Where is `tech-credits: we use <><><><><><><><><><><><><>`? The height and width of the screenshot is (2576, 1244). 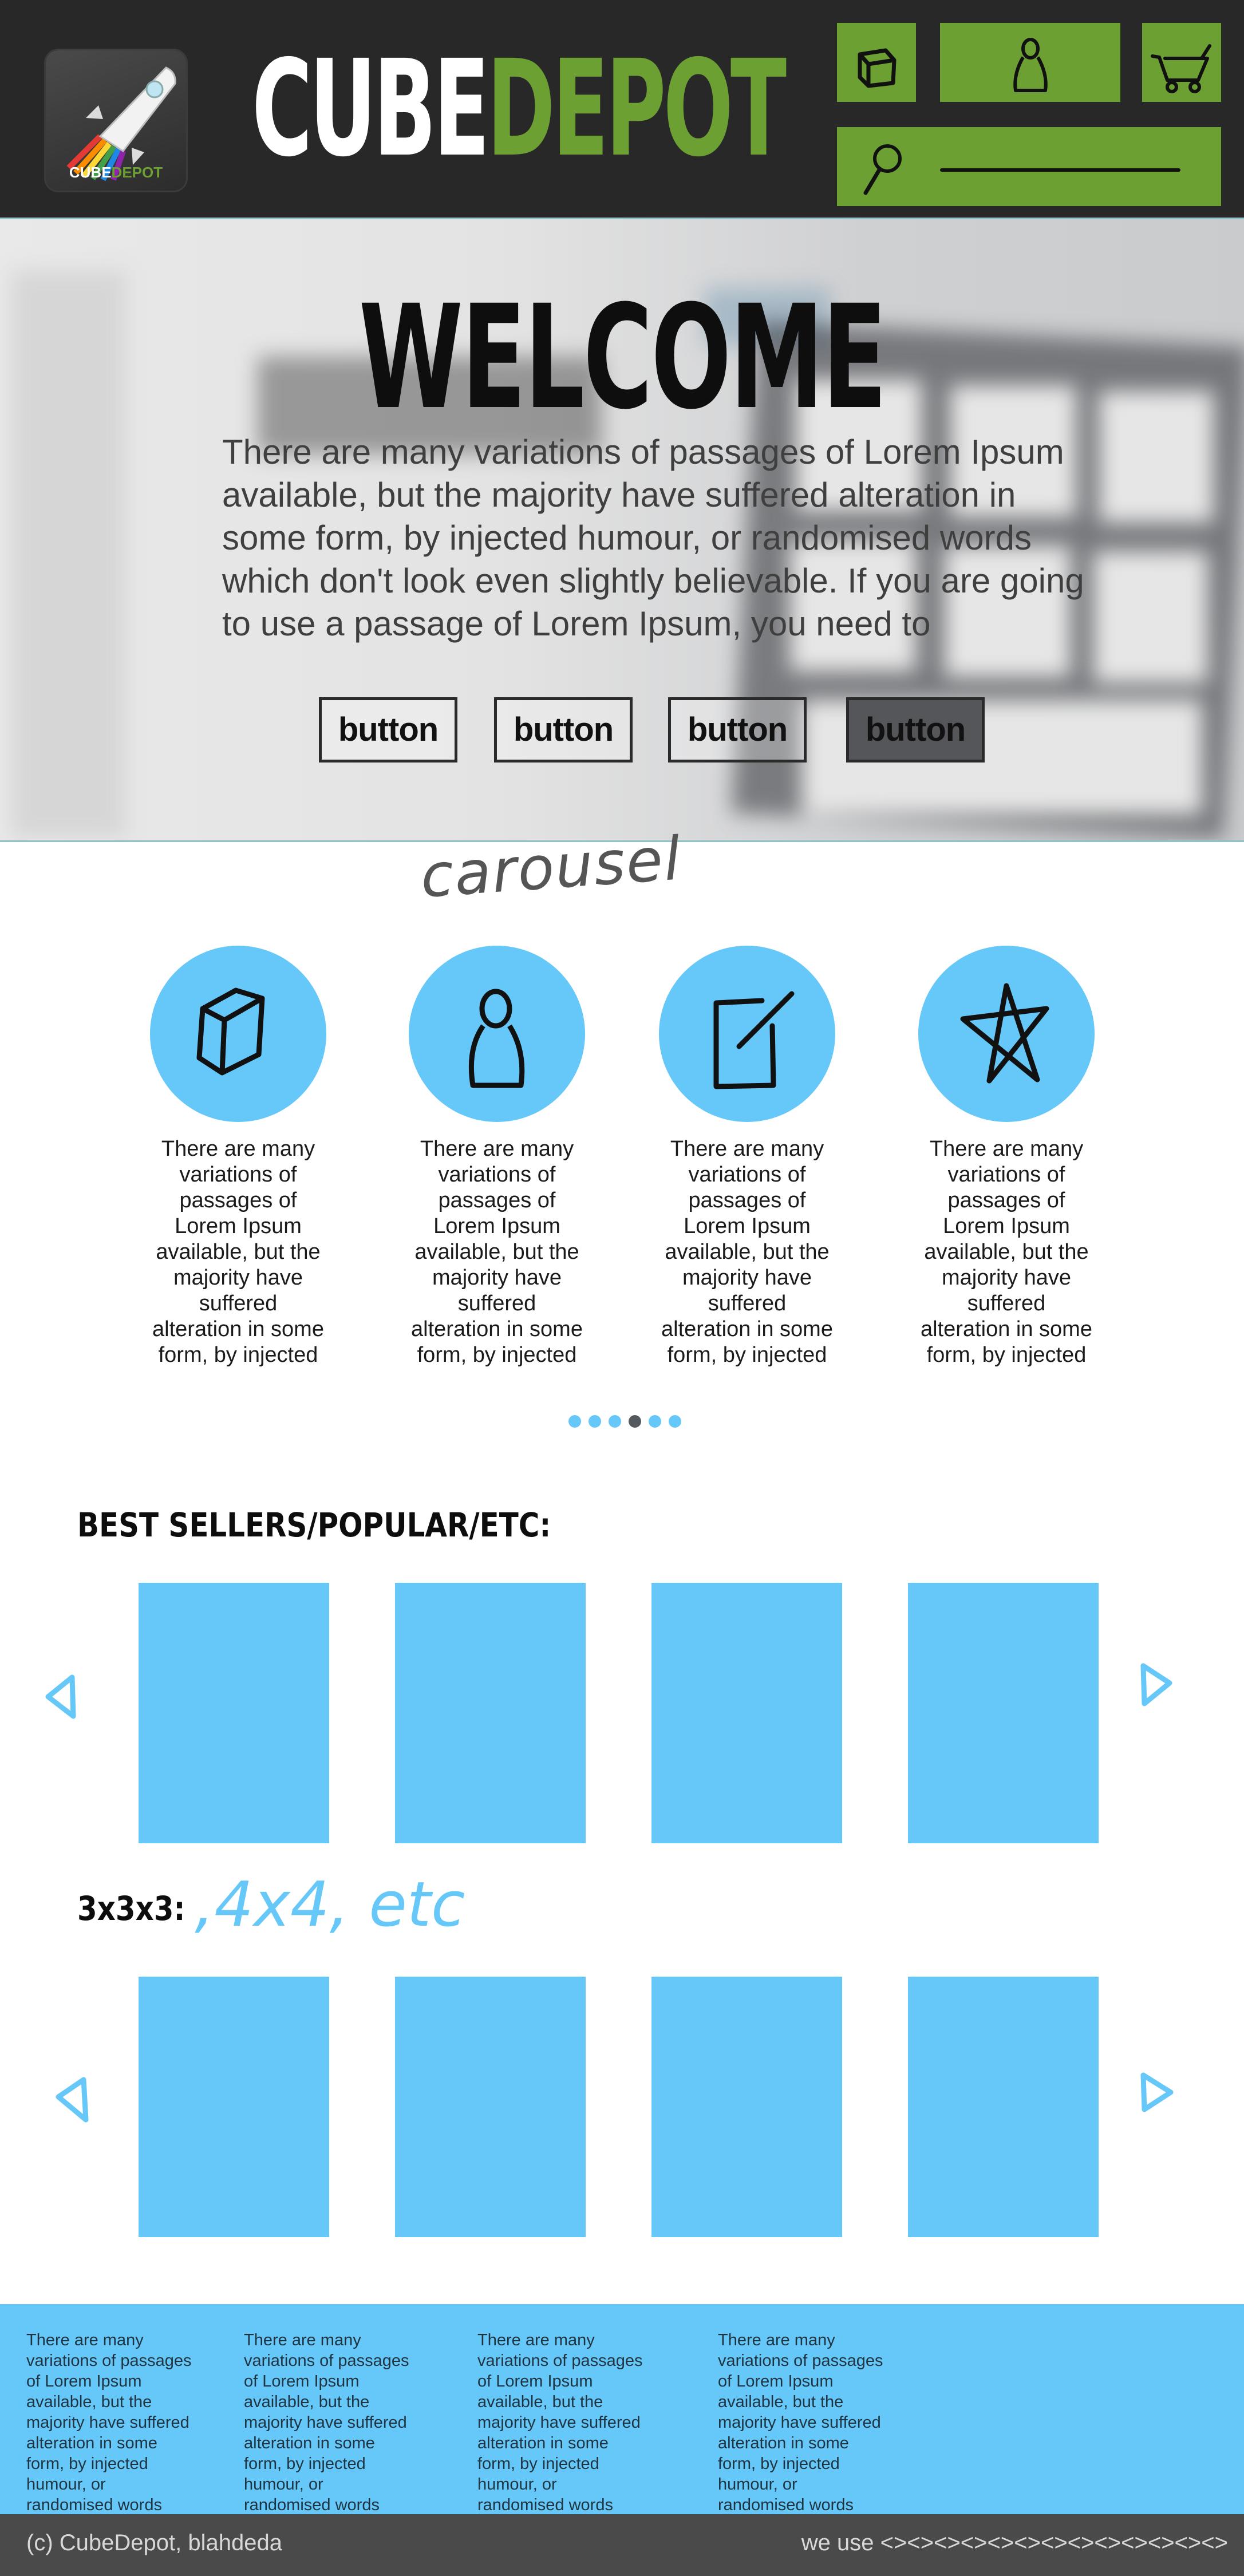
tech-credits: we use <><><><><><><><><><><><><> is located at coordinates (1014, 2542).